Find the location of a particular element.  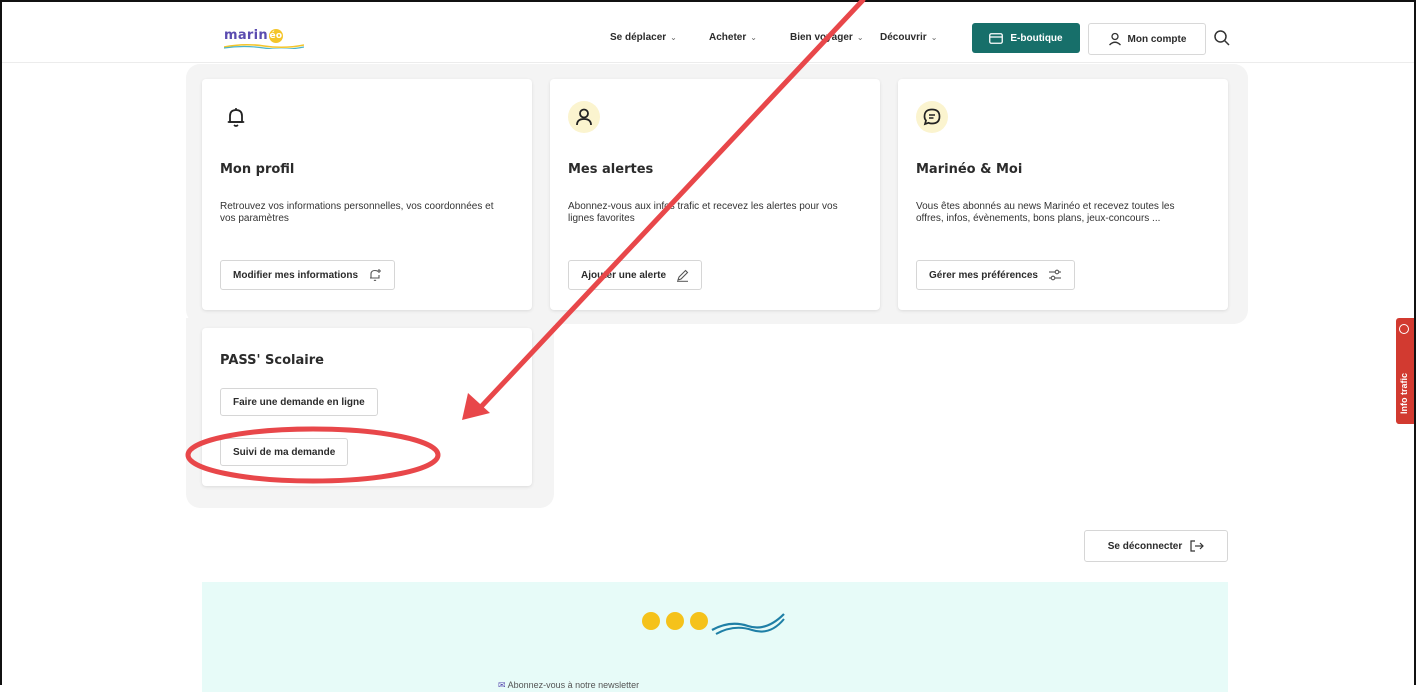

nav-decouvrir: Découvrir ⌄ is located at coordinates (908, 37).